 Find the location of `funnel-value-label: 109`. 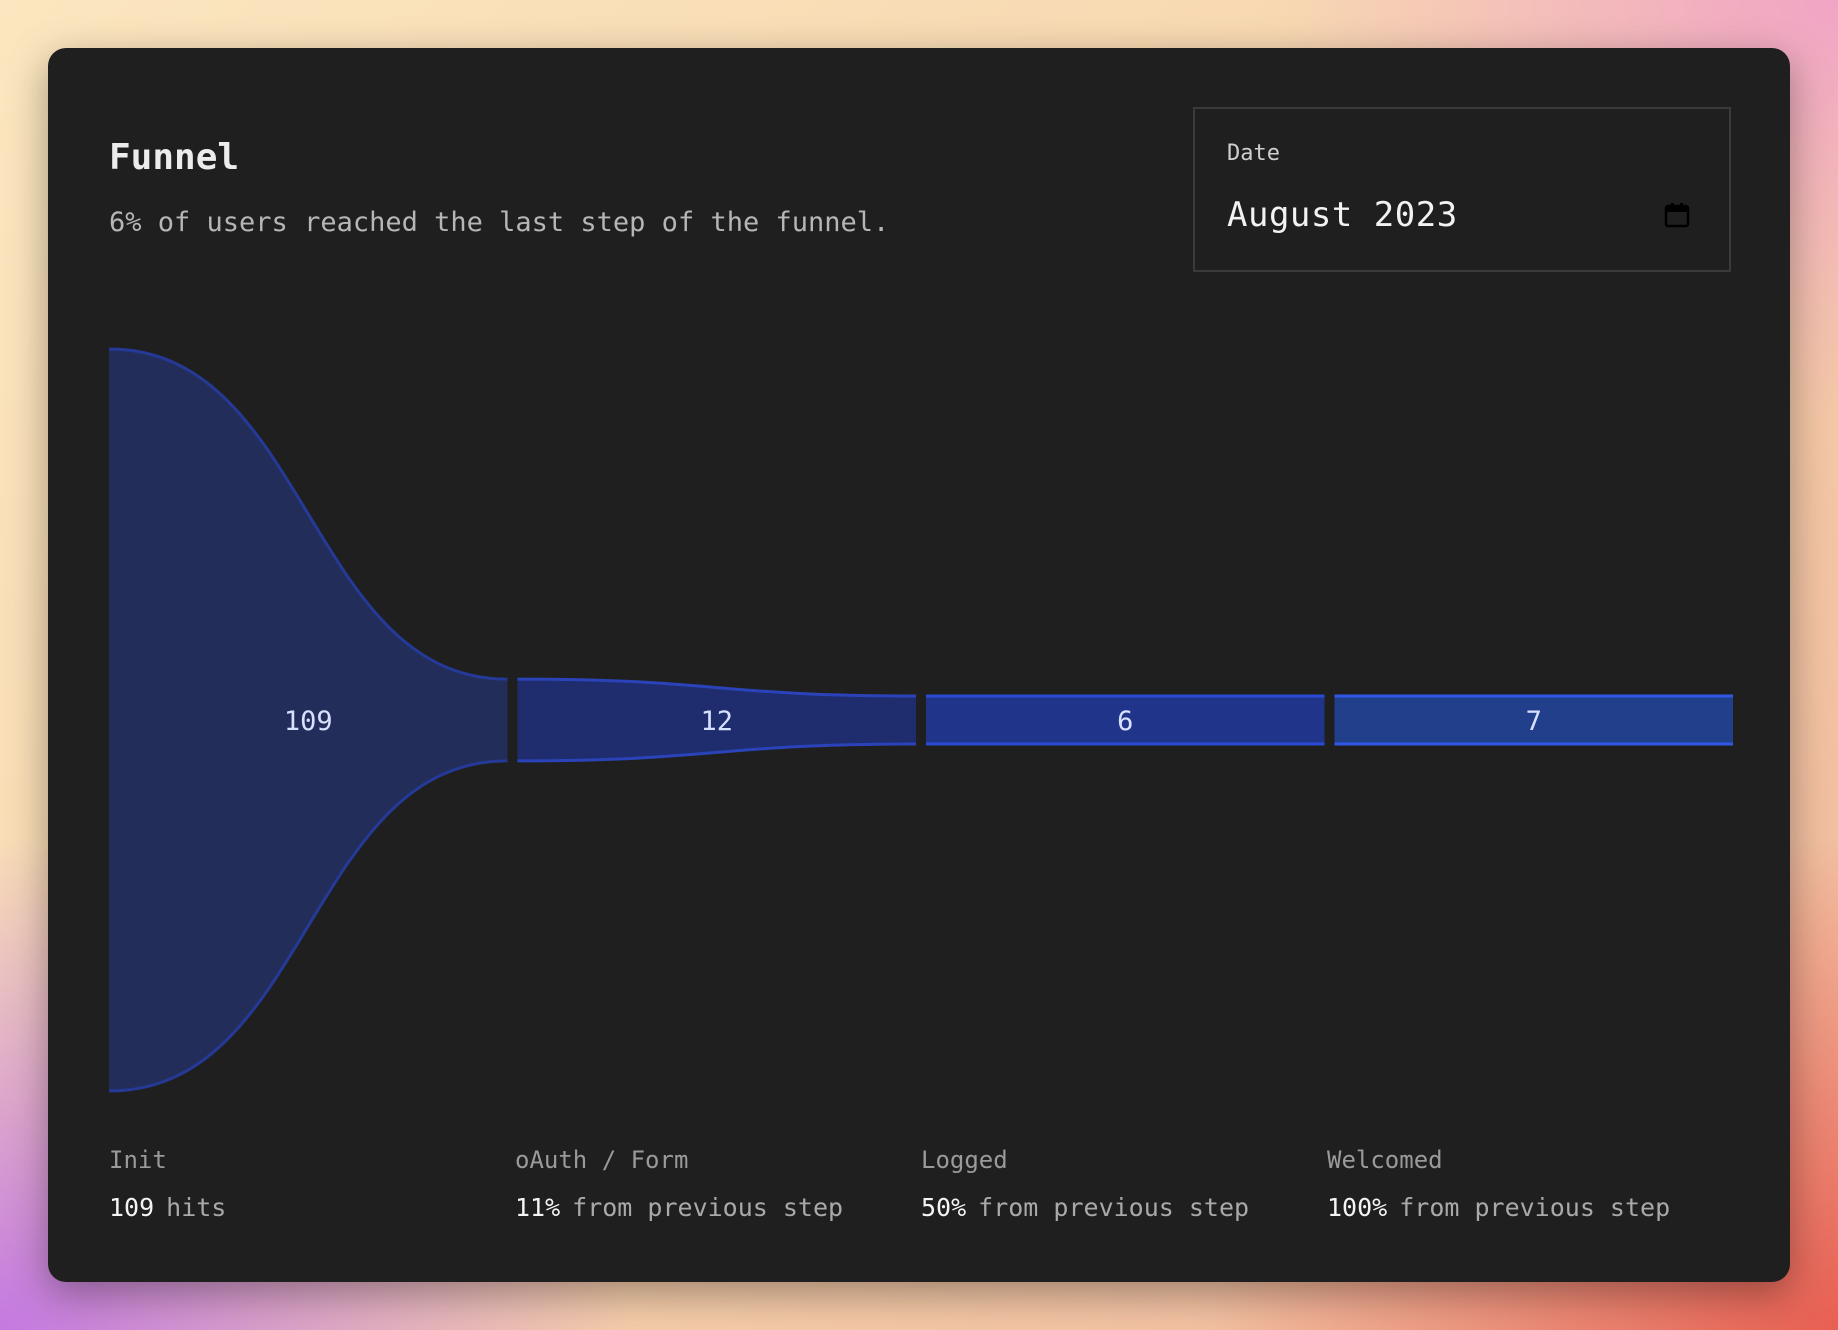

funnel-value-label: 109 is located at coordinates (308, 721).